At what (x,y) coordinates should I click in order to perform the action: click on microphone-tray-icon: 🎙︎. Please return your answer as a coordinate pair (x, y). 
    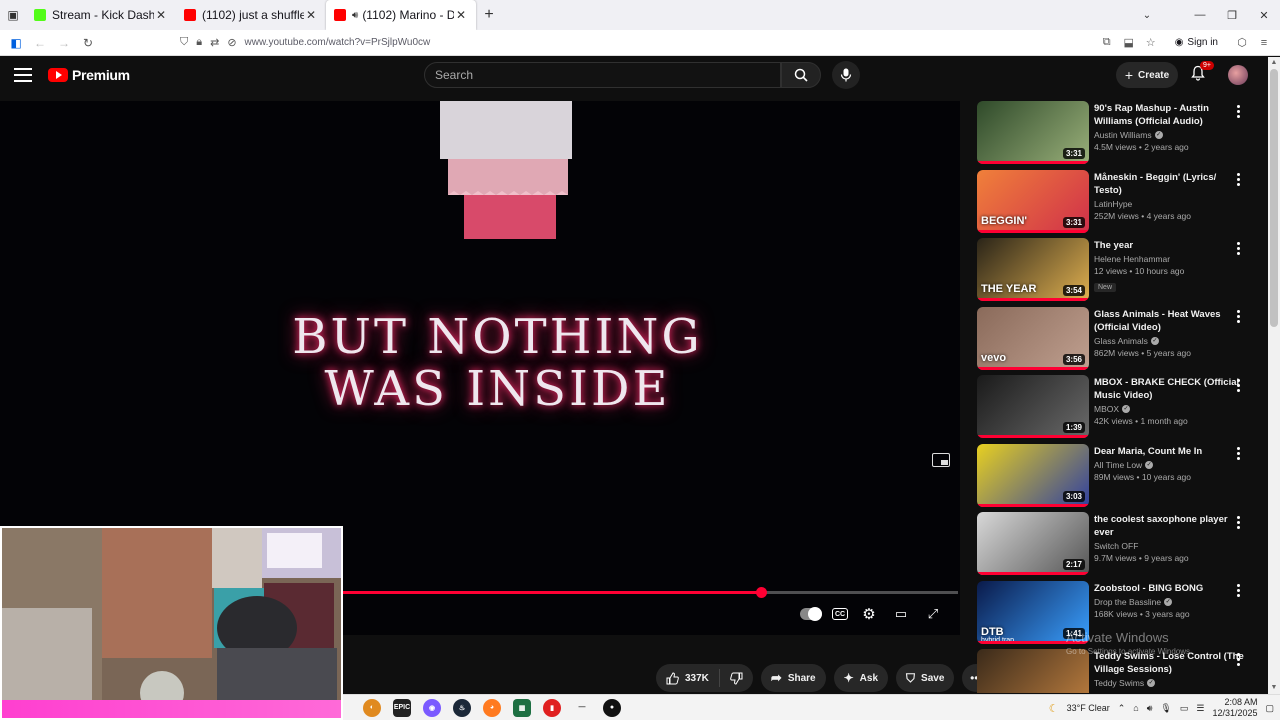
    Looking at the image, I should click on (1165, 708).